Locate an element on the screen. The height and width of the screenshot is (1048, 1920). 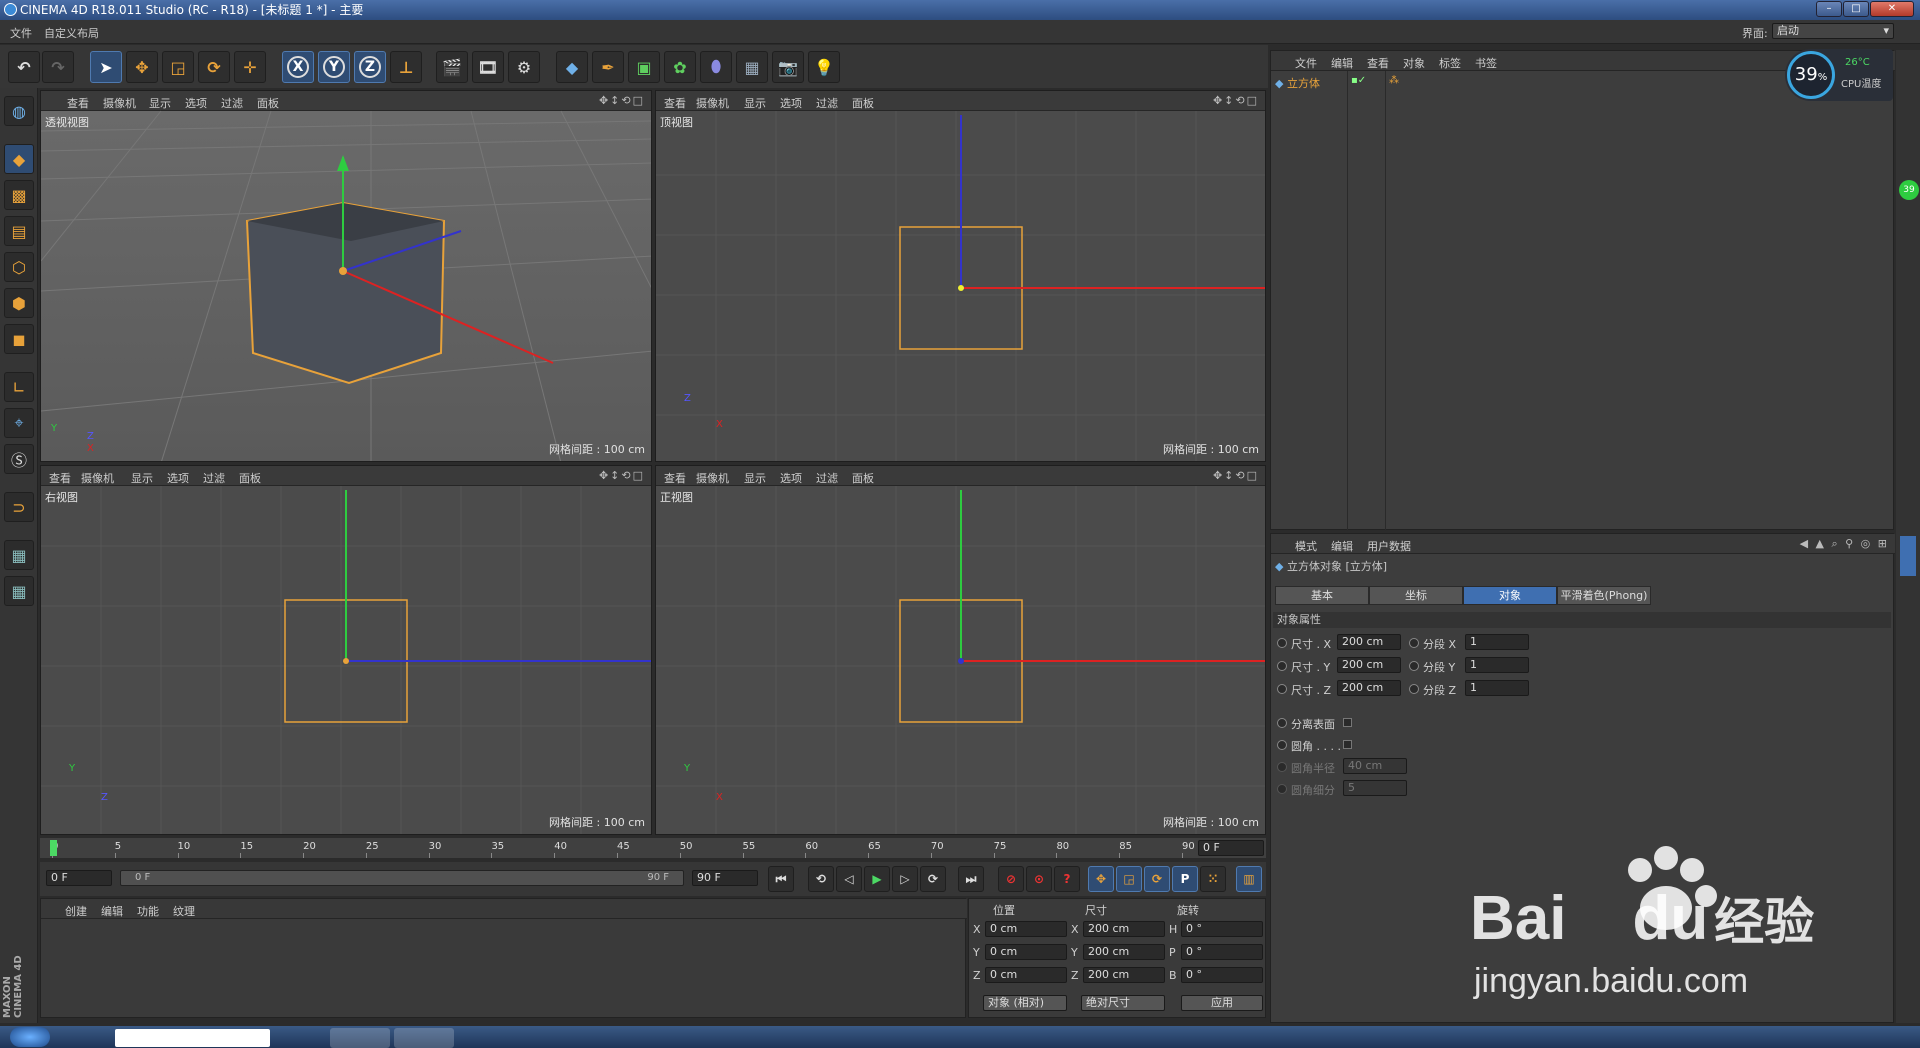
subdivision-surface-button: ▣ is located at coordinates (644, 67).